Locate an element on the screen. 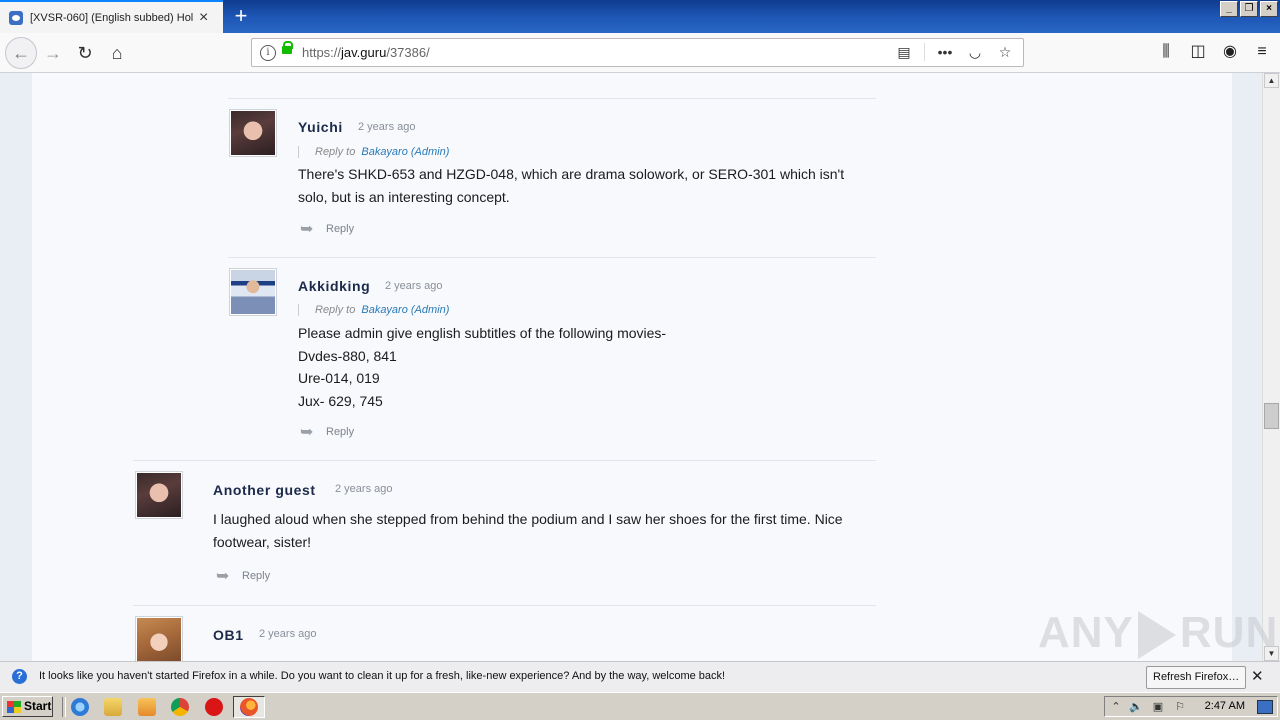  back-button: ← is located at coordinates (21, 53).